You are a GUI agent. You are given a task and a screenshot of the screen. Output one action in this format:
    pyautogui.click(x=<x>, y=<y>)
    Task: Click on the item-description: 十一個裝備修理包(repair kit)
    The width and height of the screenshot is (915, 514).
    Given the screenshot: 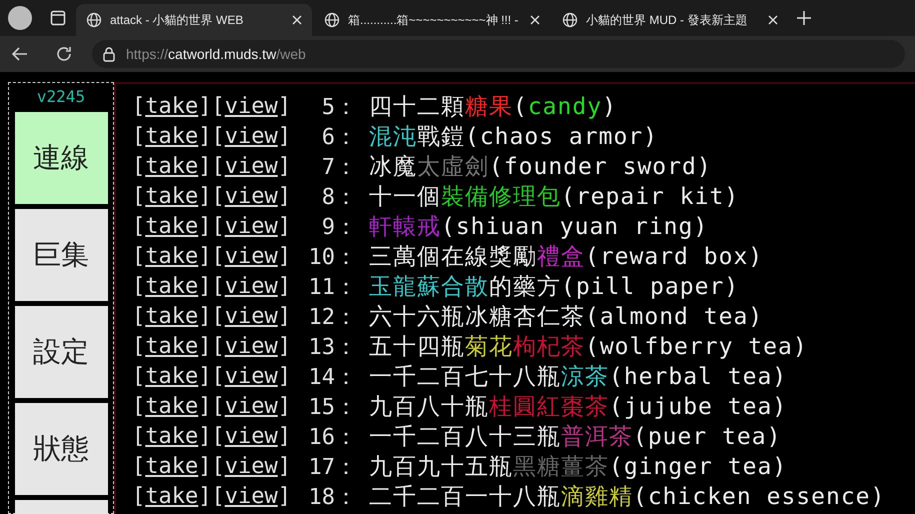 What is the action you would take?
    pyautogui.click(x=554, y=197)
    